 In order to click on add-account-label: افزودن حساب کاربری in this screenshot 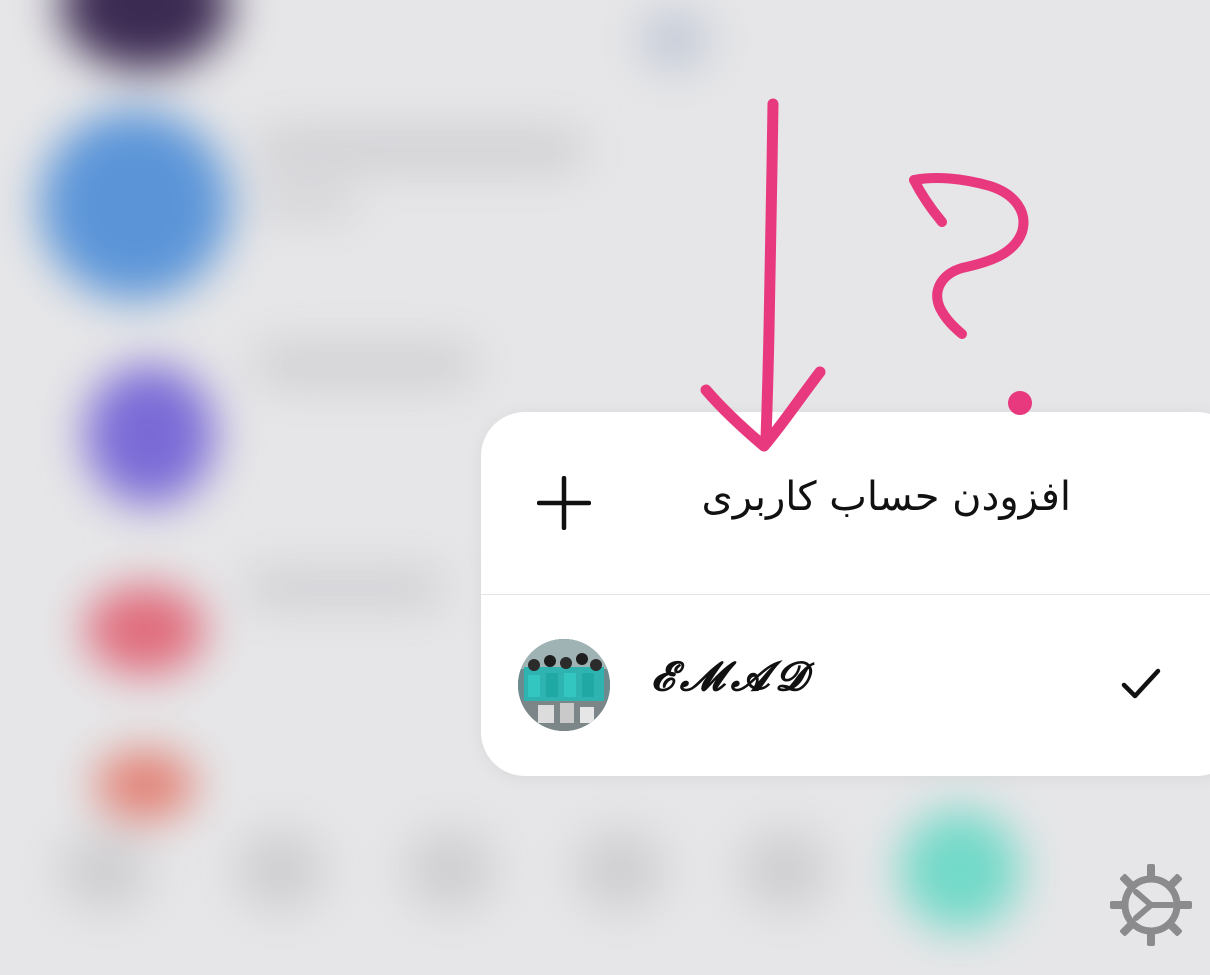, I will do `click(886, 497)`.